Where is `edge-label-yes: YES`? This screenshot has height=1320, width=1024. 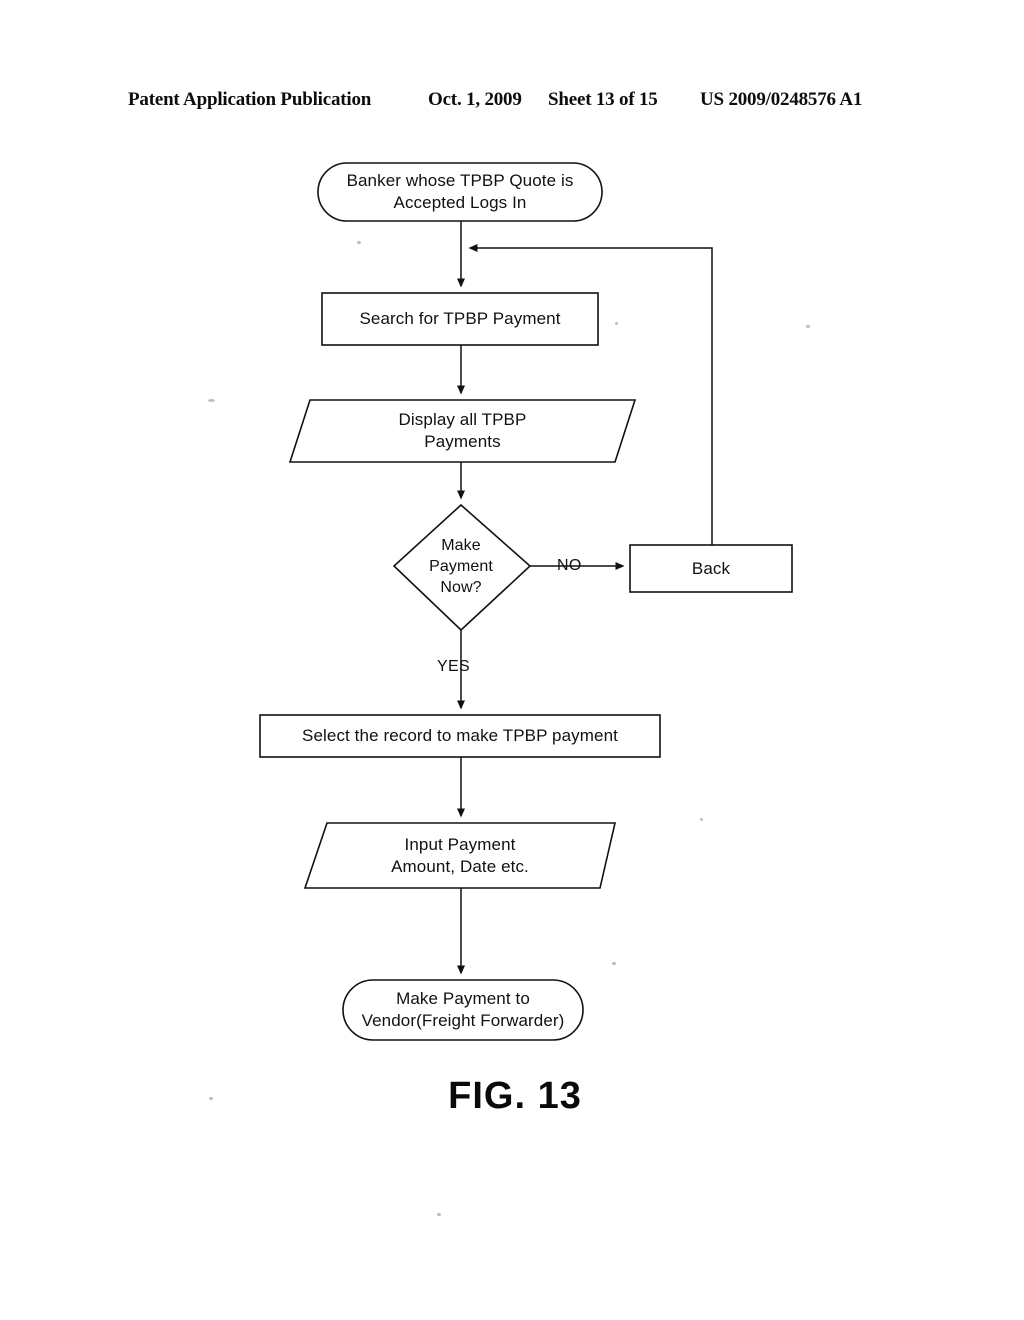
edge-label-yes: YES is located at coordinates (453, 666).